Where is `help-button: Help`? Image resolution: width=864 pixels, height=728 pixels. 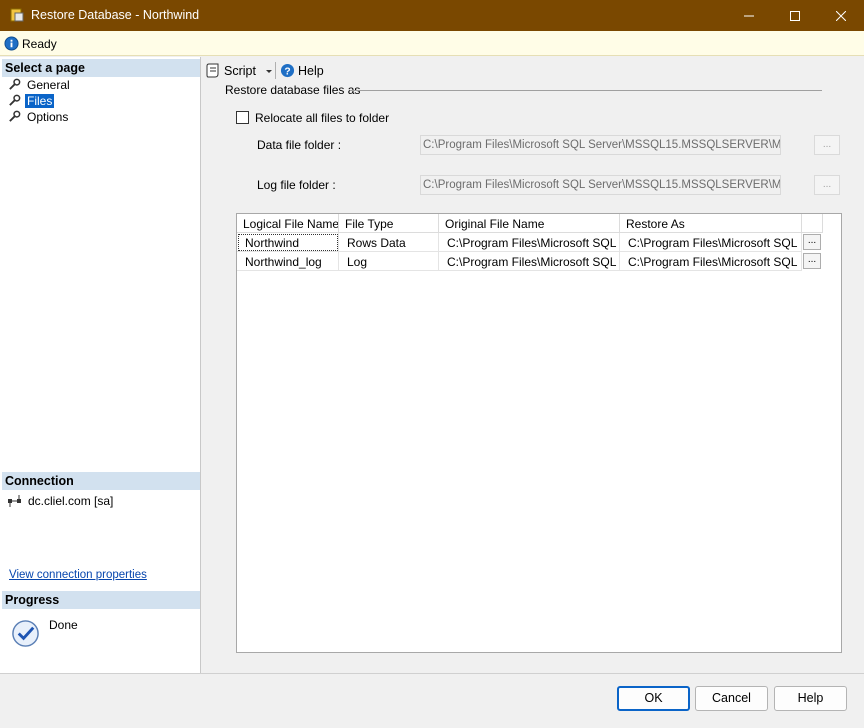
help-button: Help is located at coordinates (810, 698).